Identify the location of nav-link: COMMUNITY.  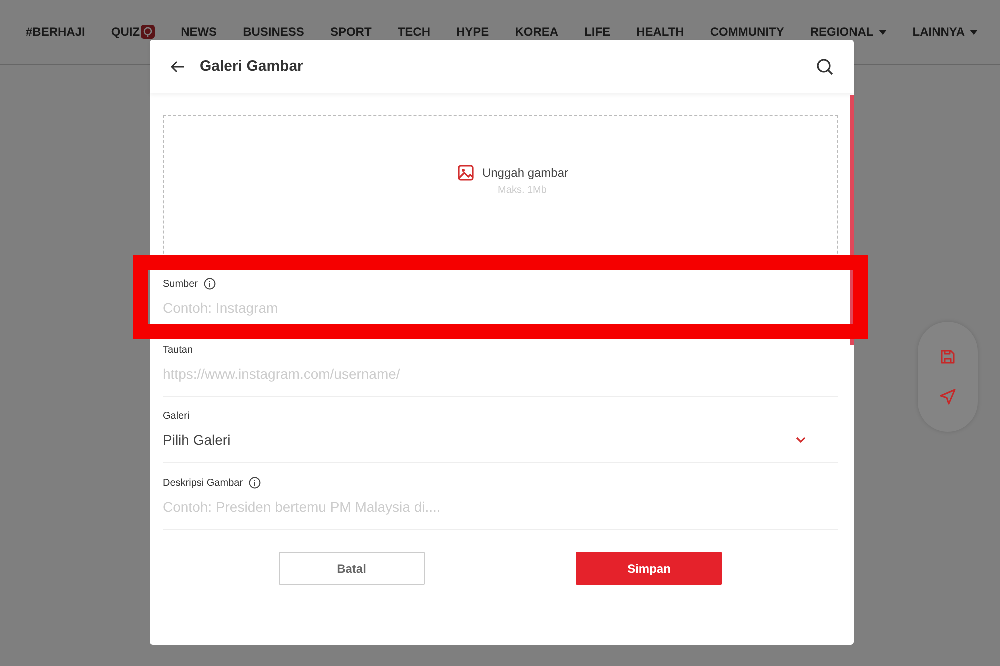
(747, 32).